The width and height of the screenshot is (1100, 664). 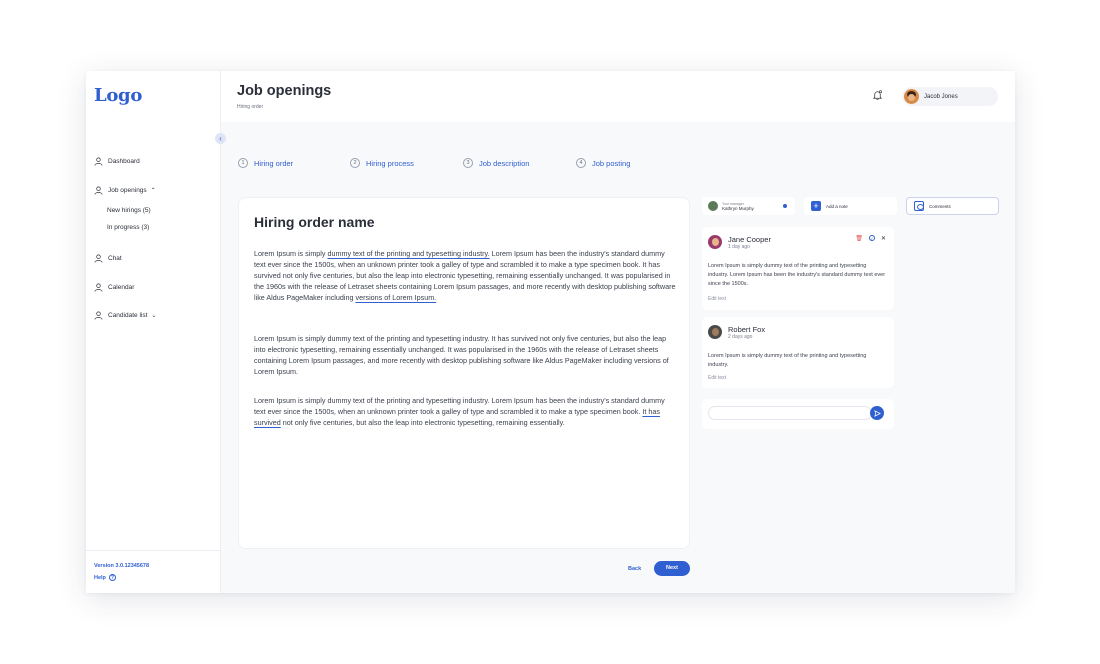 I want to click on step-hiring-order: 1 Hiring order, so click(x=265, y=163).